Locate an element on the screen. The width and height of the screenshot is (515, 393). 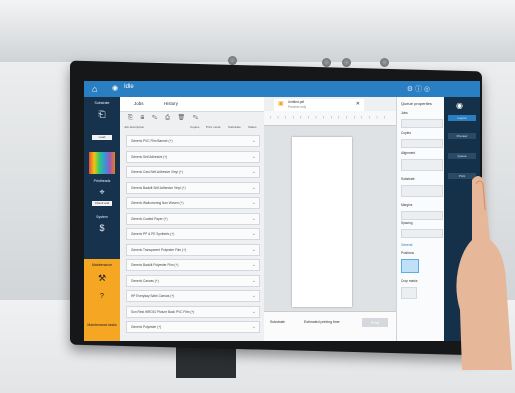
ruler-bar: | | | | | | | | | | | | | | | | is located at coordinates (330, 118).